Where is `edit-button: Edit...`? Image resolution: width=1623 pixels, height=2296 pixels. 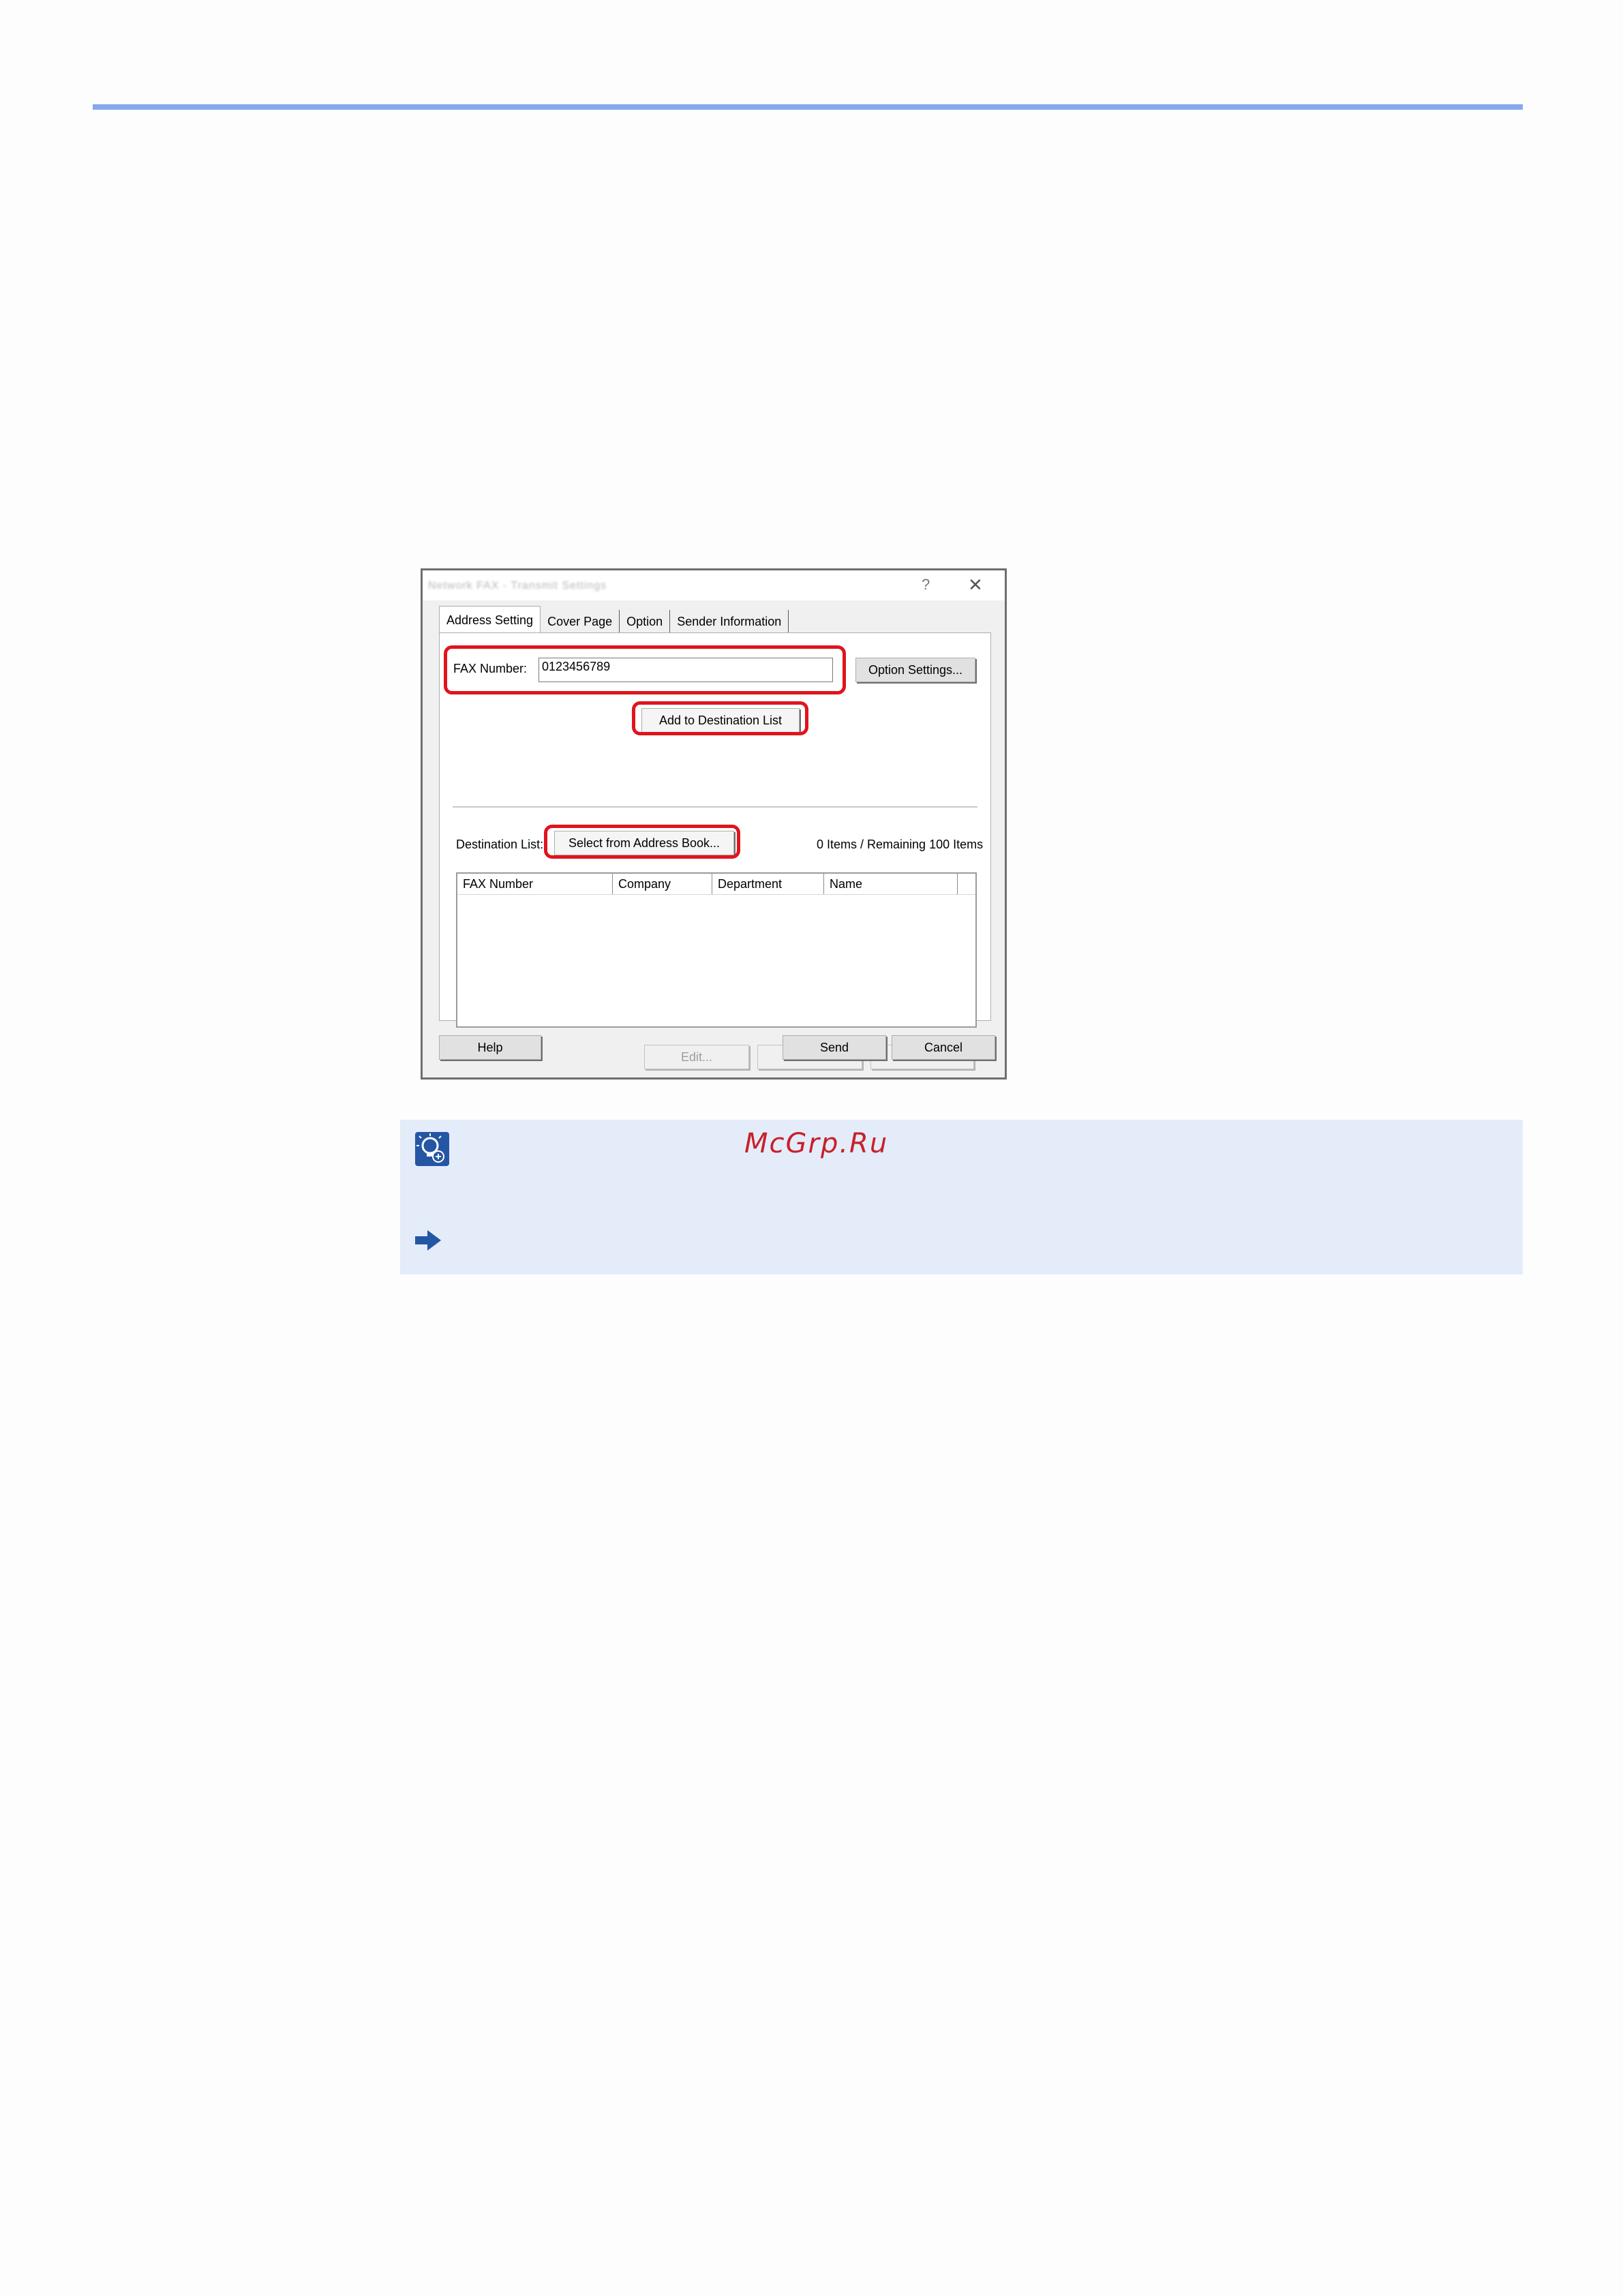
edit-button: Edit... is located at coordinates (696, 1057).